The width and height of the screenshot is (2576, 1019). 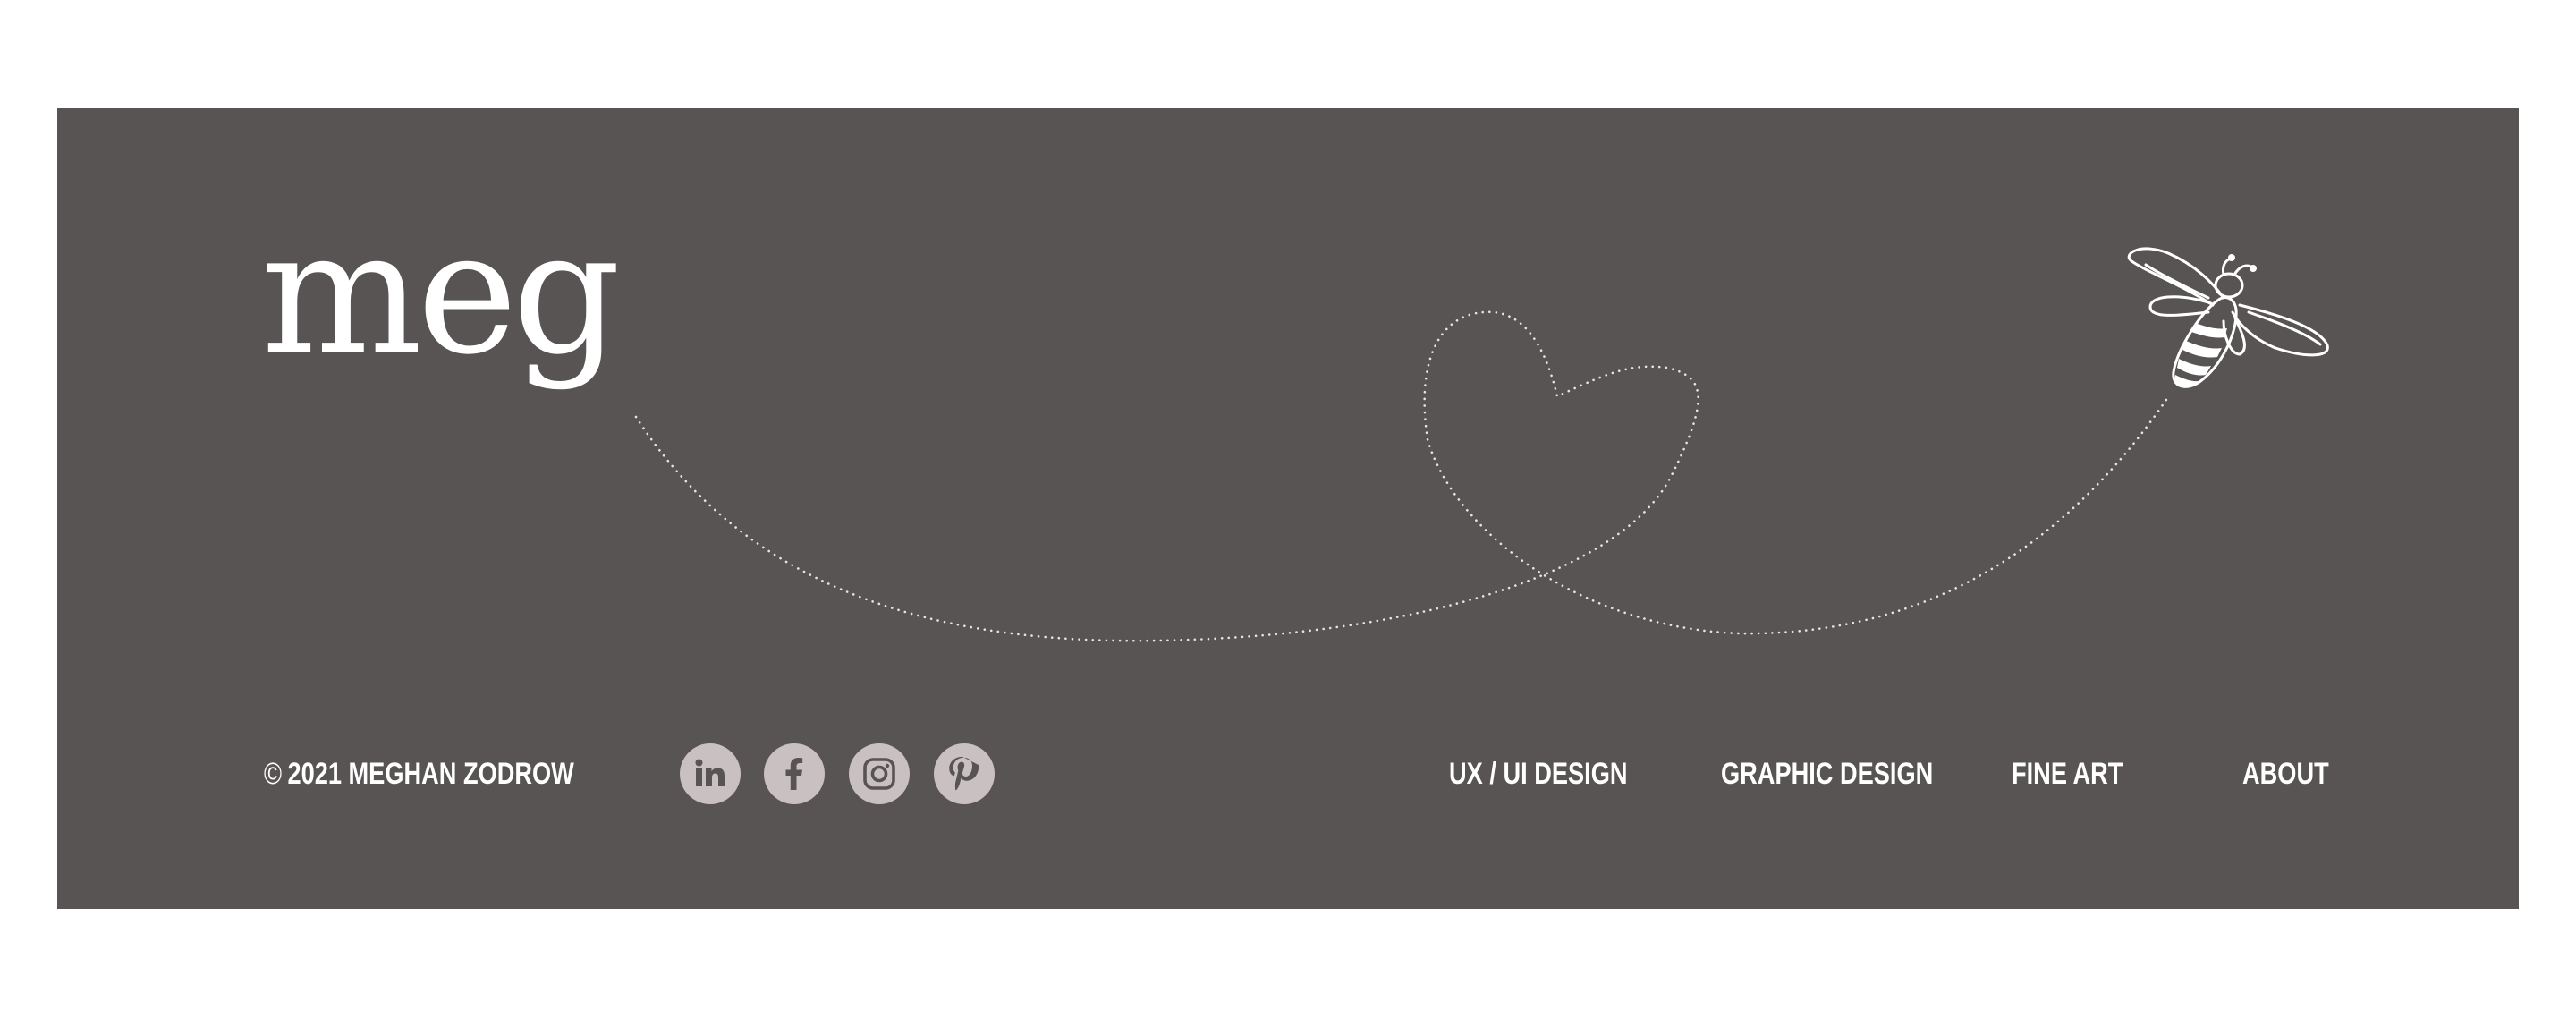 What do you see at coordinates (1827, 774) in the screenshot?
I see `nav-graphic-design: GRAPHIC DESIGN` at bounding box center [1827, 774].